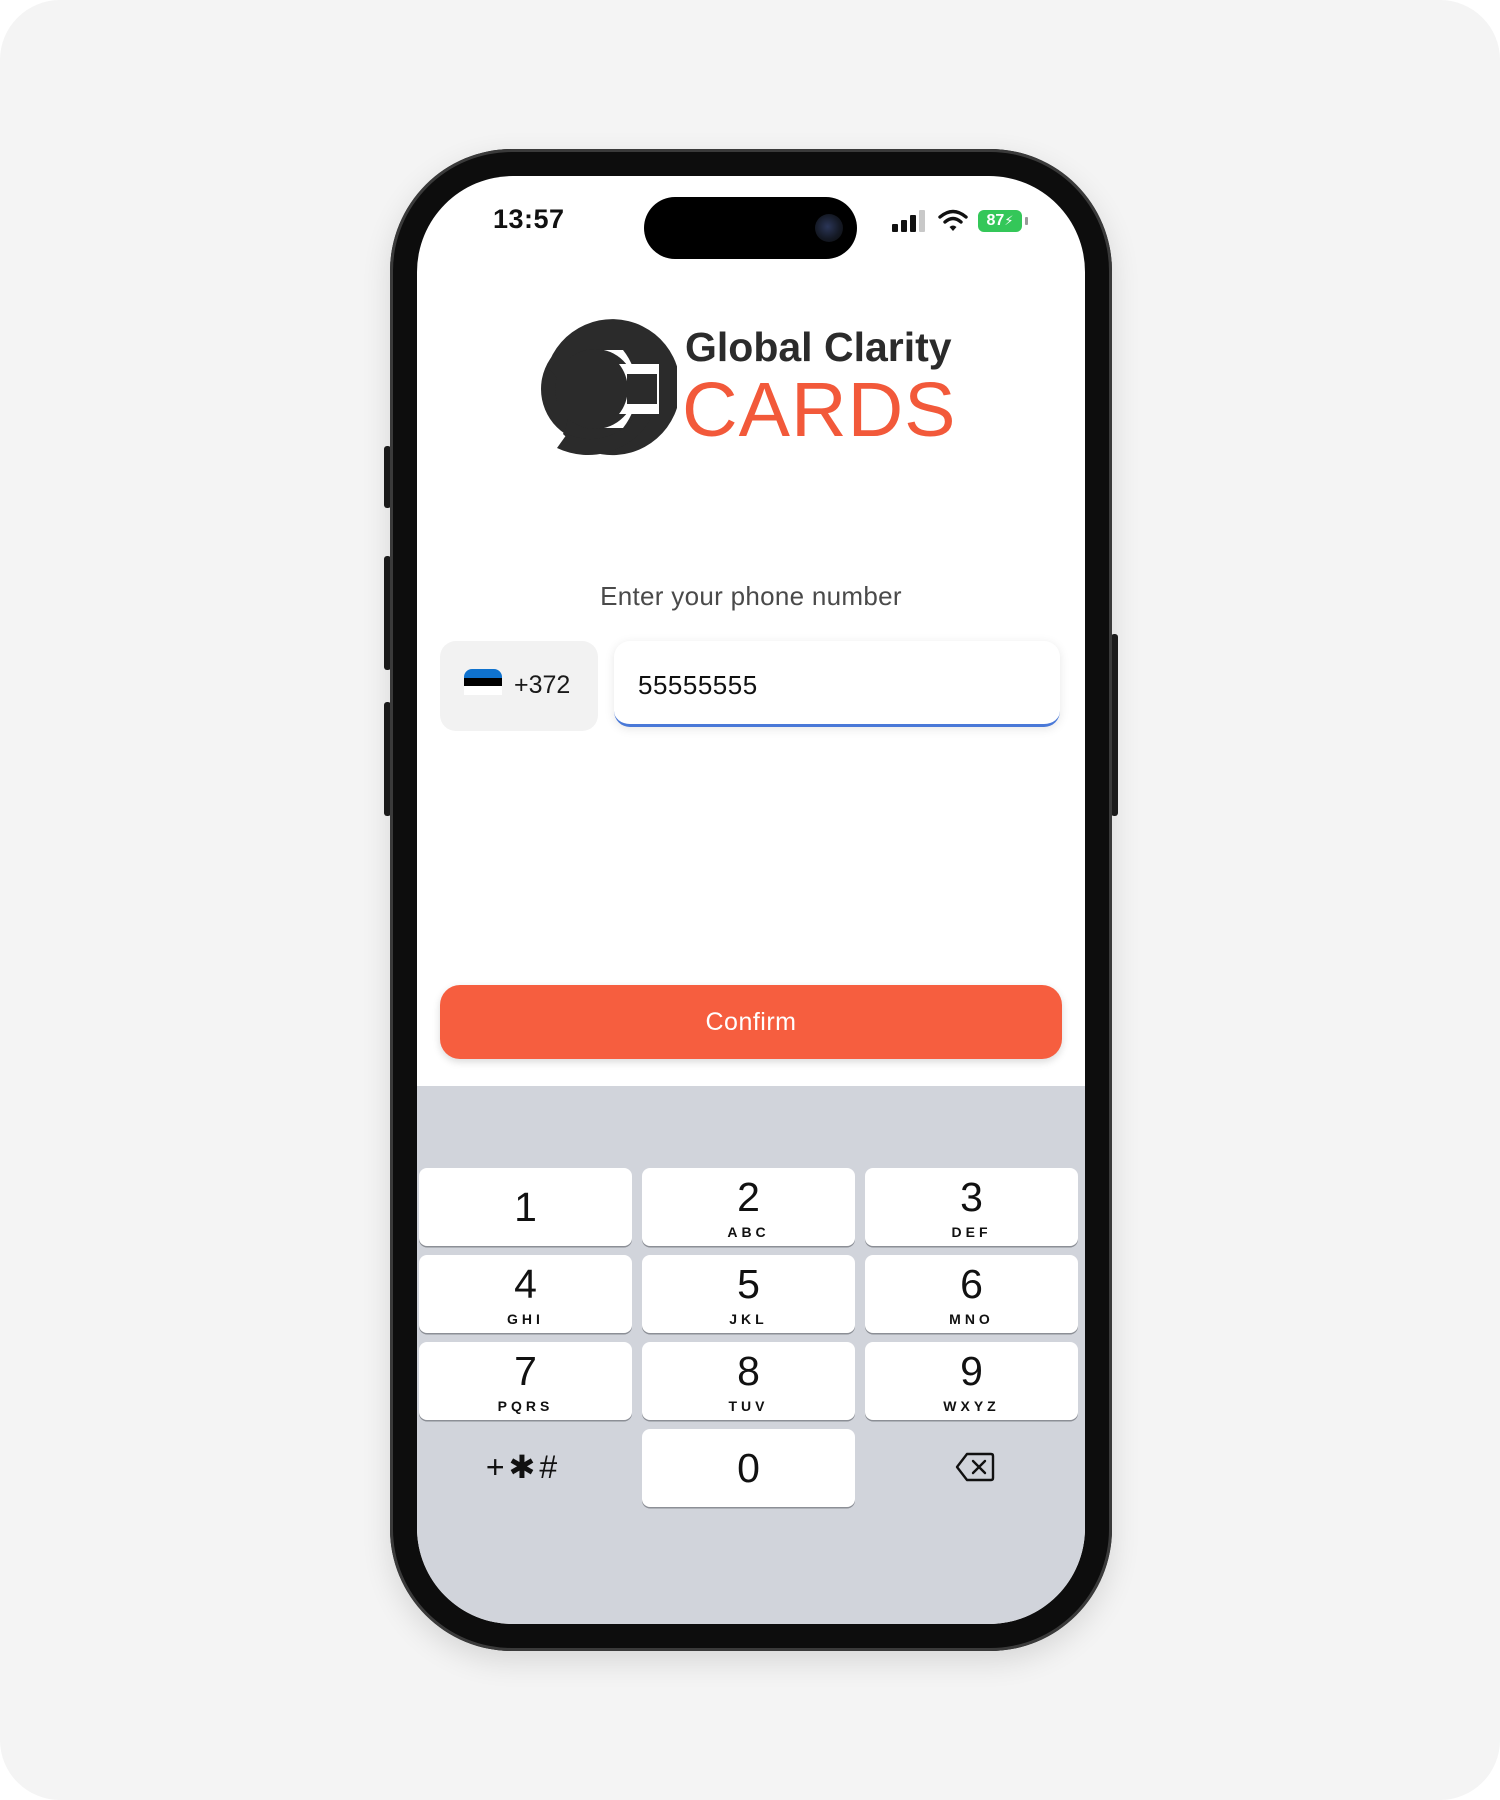  What do you see at coordinates (995, 220) in the screenshot?
I see `battery-level: 87` at bounding box center [995, 220].